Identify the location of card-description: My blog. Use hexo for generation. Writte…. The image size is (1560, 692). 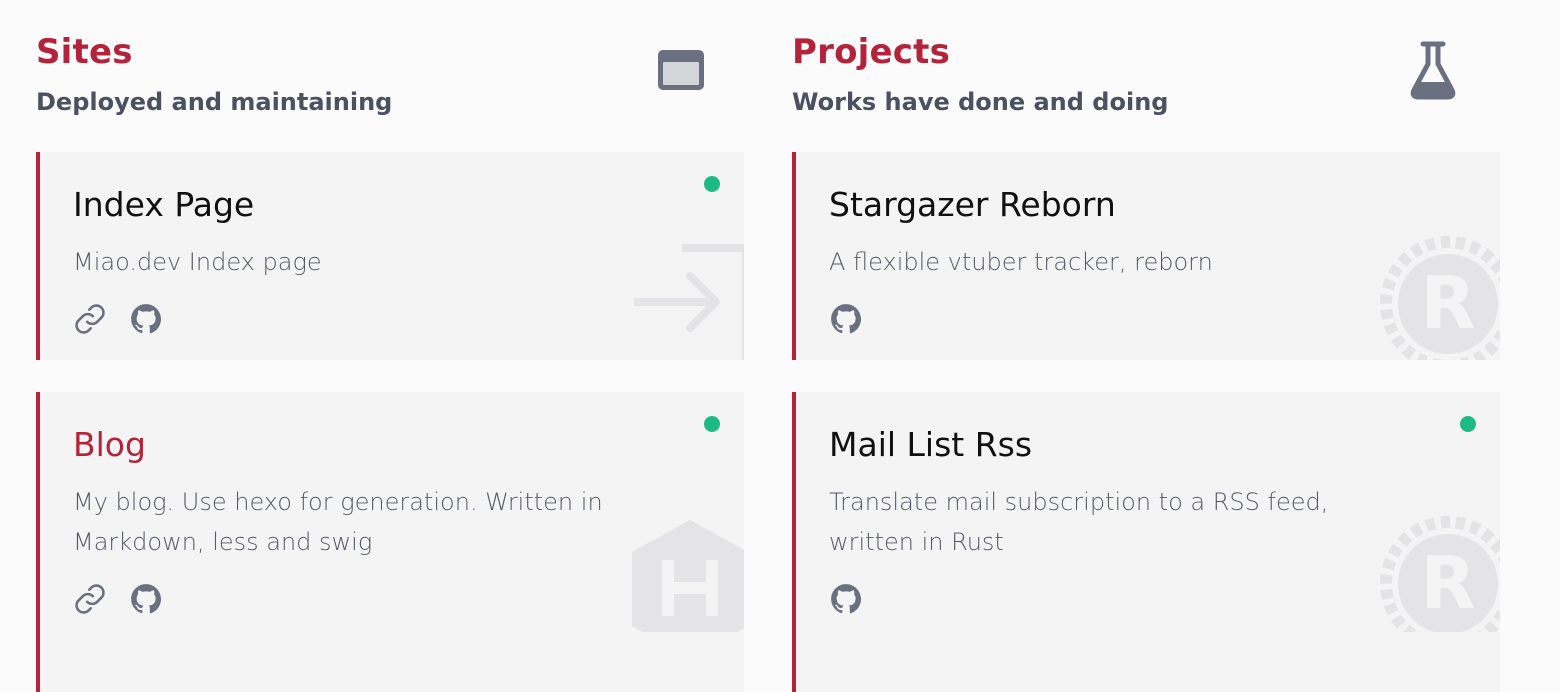
(338, 522).